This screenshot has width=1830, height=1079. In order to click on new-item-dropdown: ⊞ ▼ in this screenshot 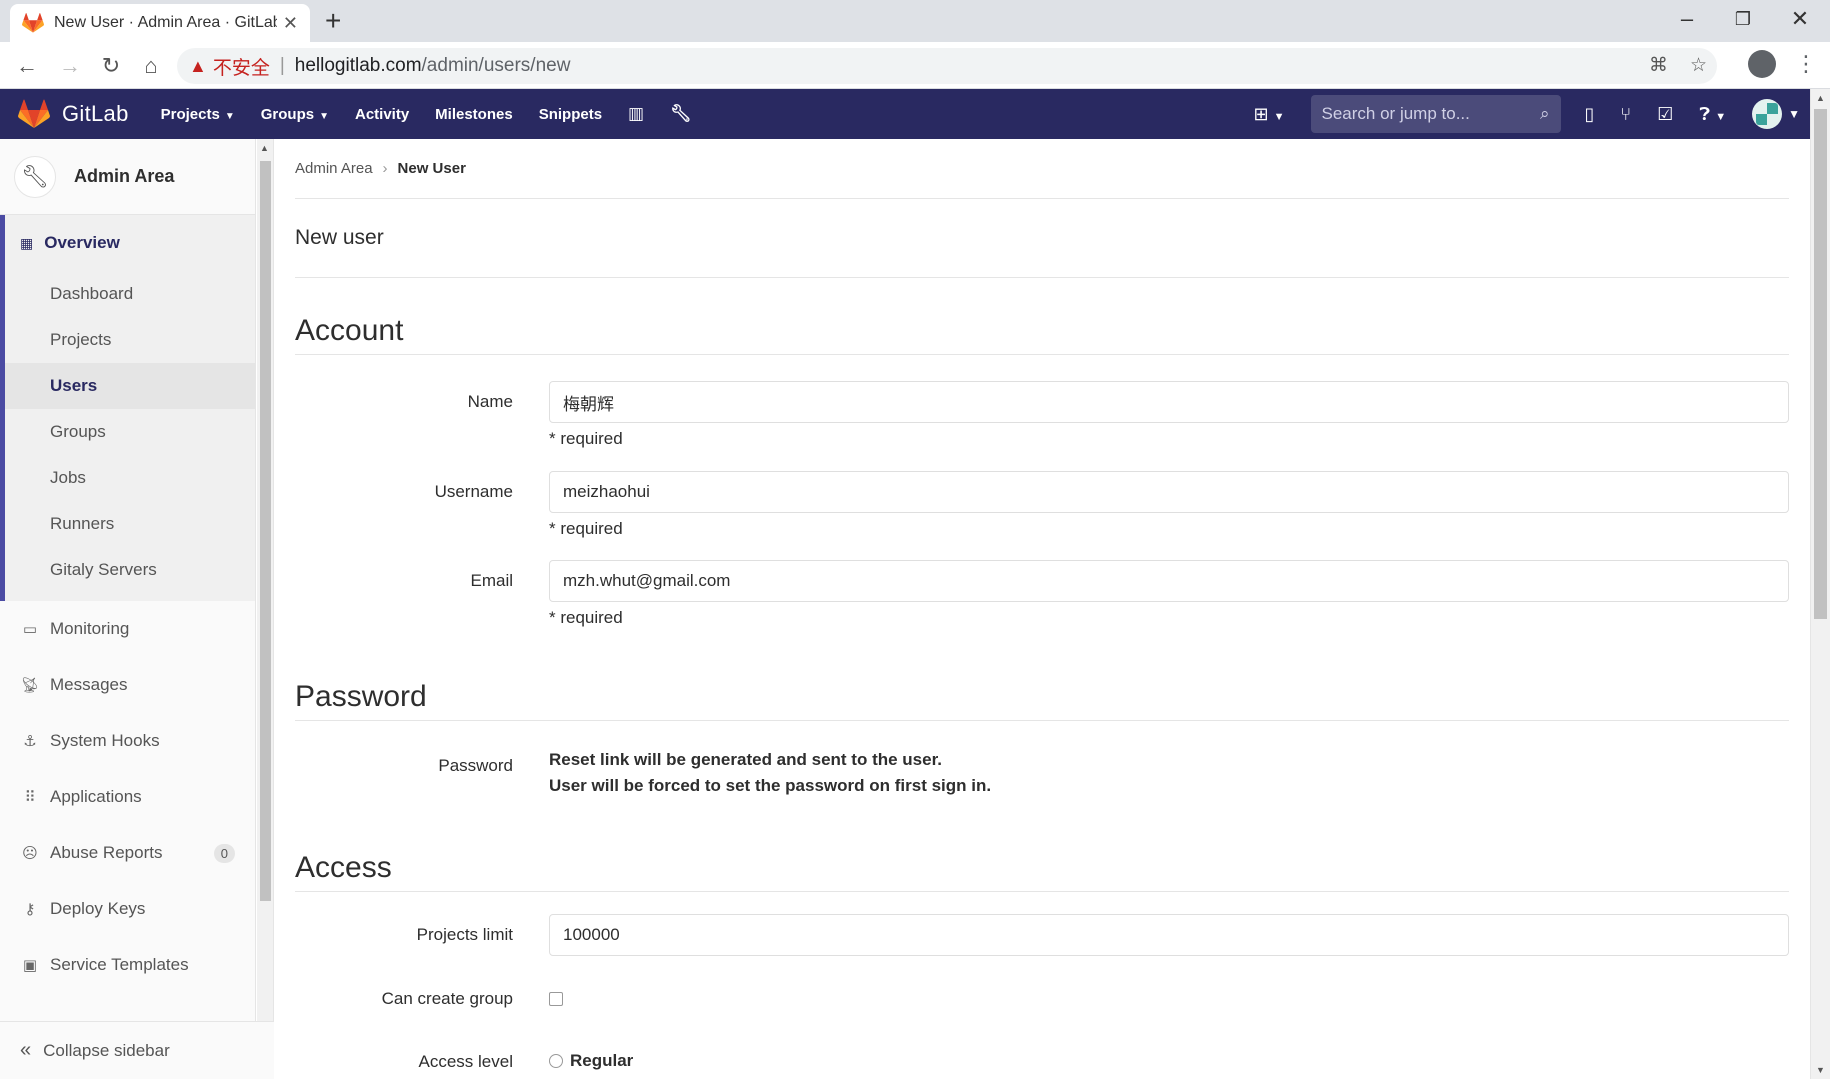, I will do `click(1269, 114)`.